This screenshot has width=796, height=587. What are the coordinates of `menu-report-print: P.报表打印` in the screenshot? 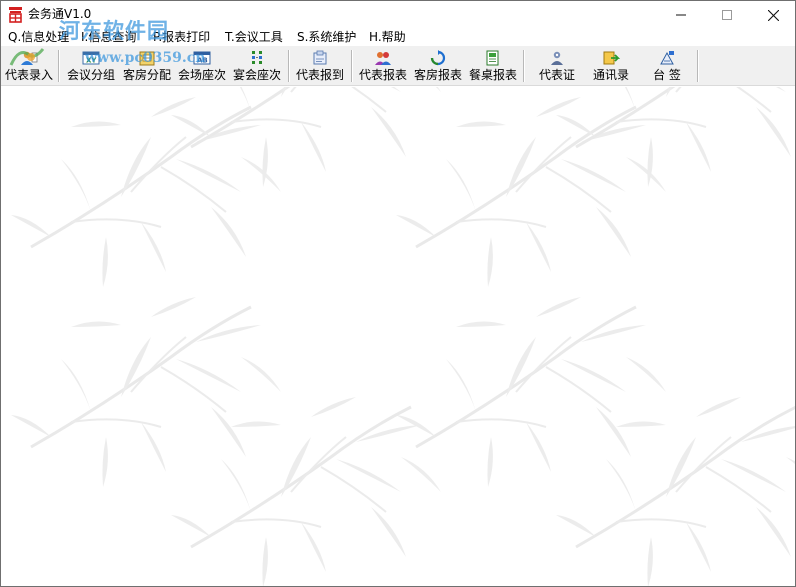 It's located at (181, 37).